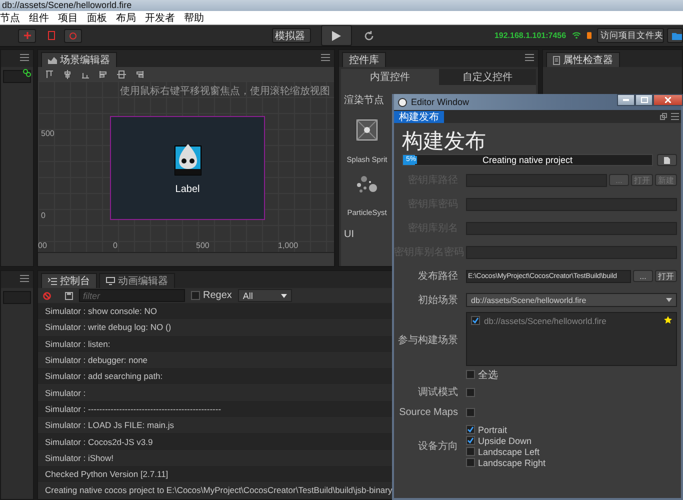 This screenshot has width=683, height=500. What do you see at coordinates (367, 130) in the screenshot?
I see `sprite-icon` at bounding box center [367, 130].